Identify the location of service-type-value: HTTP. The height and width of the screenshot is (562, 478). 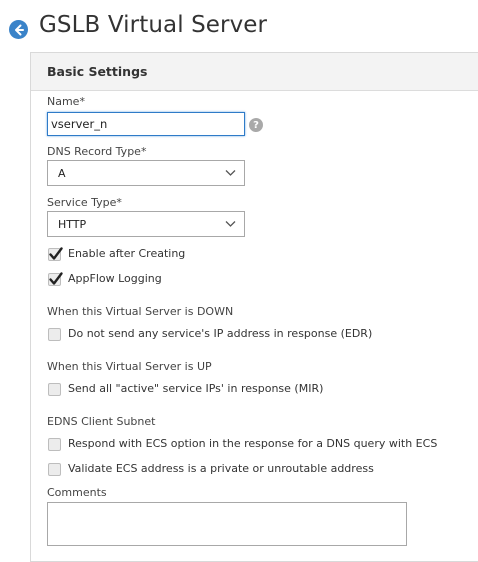
(72, 224).